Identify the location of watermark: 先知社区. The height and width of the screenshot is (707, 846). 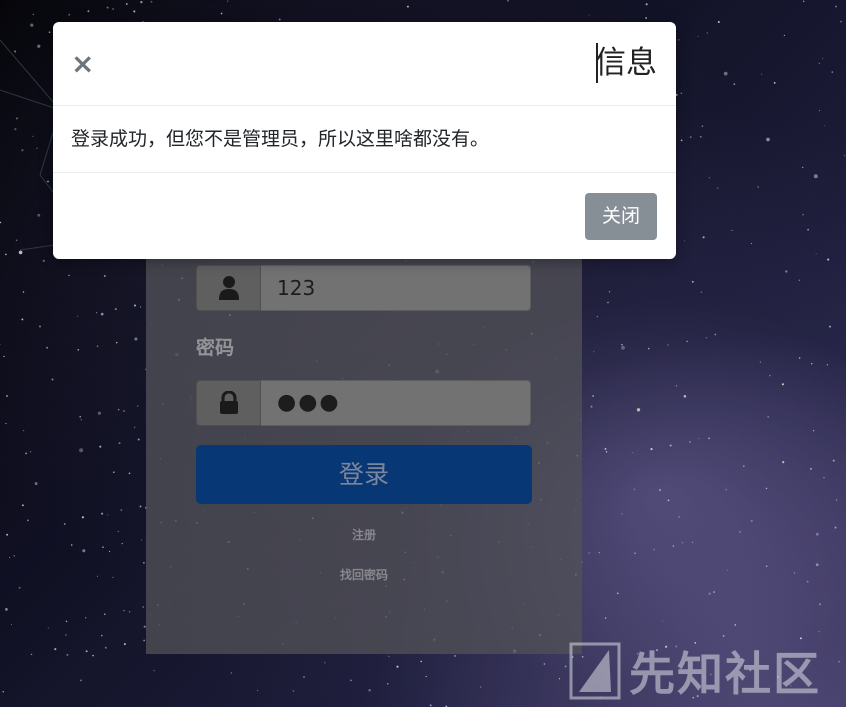
(704, 671).